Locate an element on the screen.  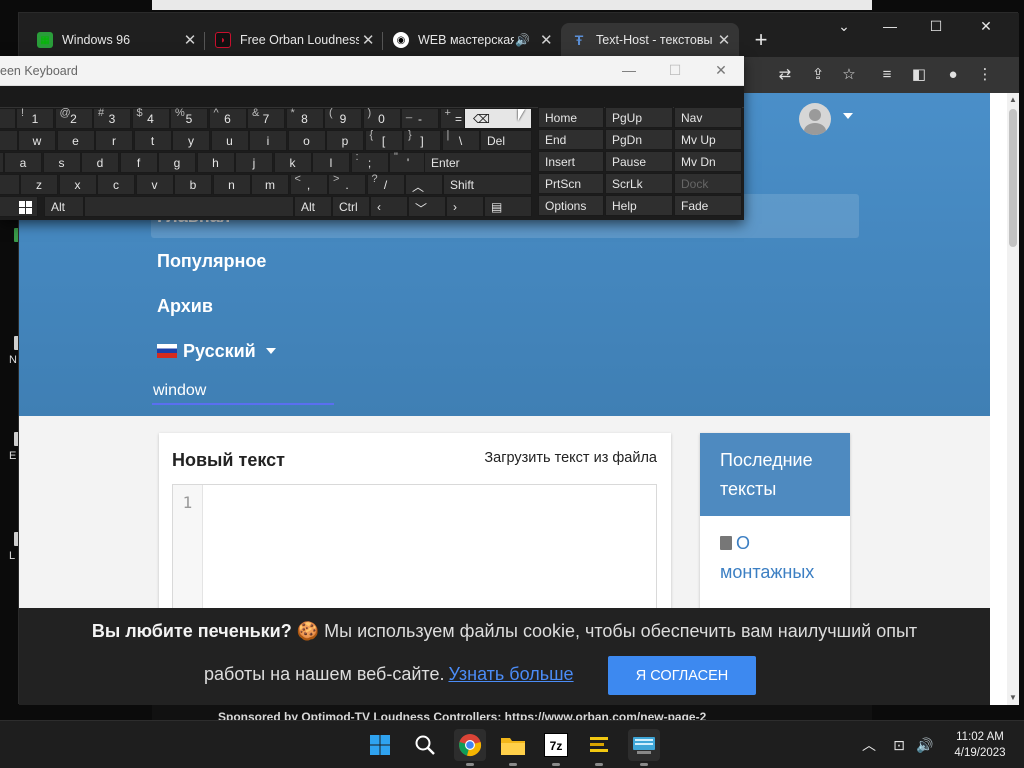
key-u: u is located at coordinates (229, 140).